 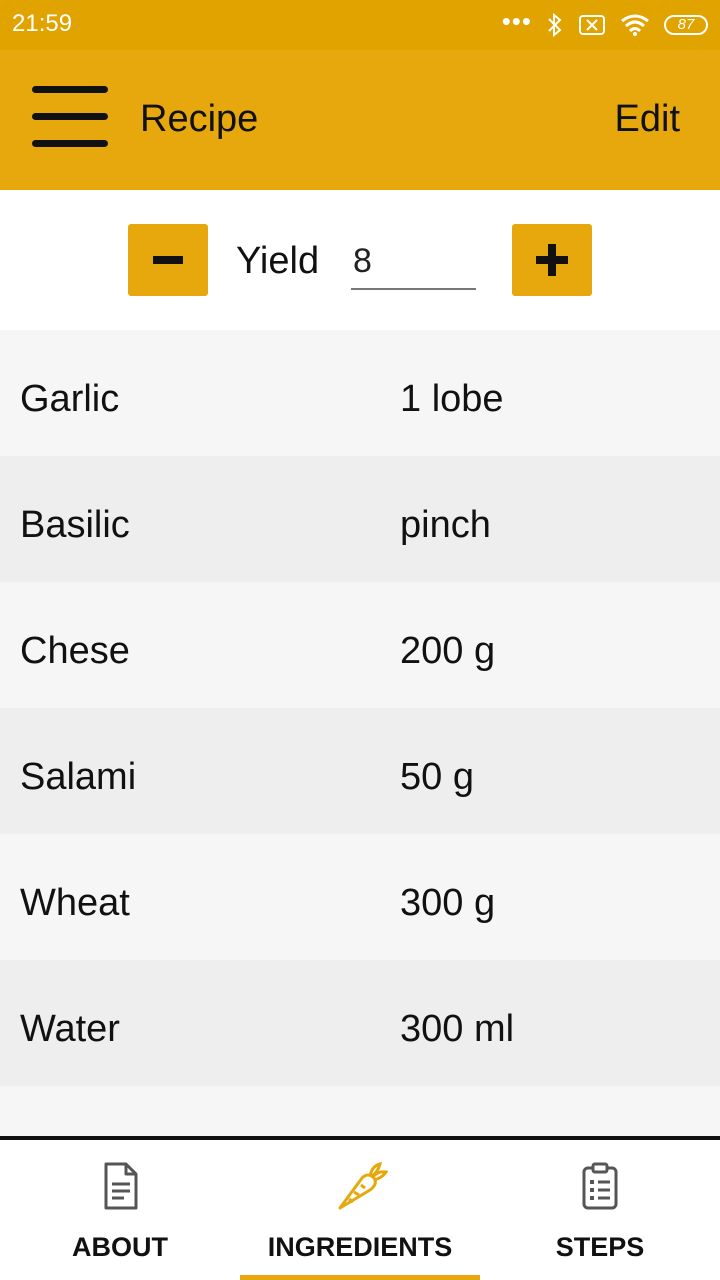 I want to click on active-tab-indicator, so click(x=360, y=1277).